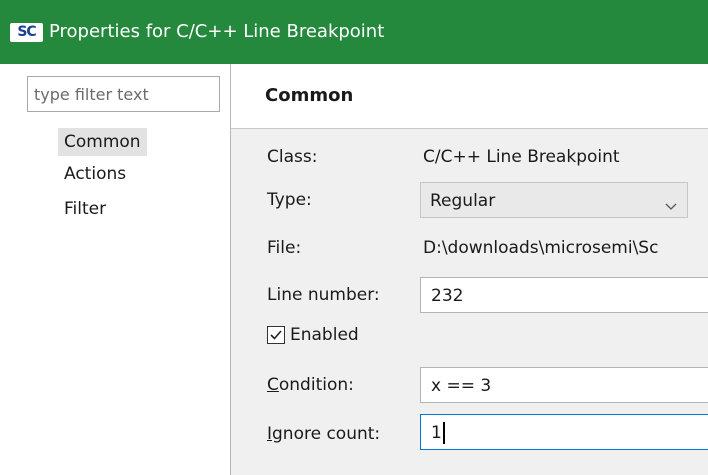 The height and width of the screenshot is (475, 708). What do you see at coordinates (564, 385) in the screenshot?
I see `condition-input: x == 3` at bounding box center [564, 385].